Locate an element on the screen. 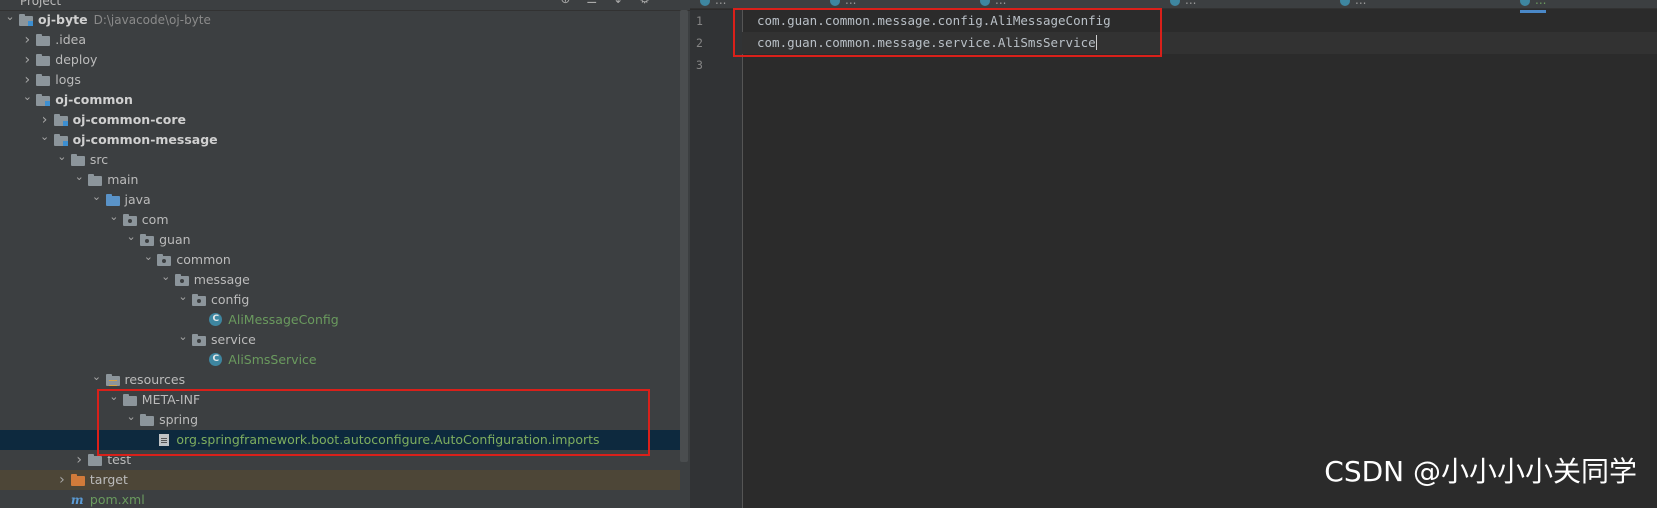 This screenshot has height=508, width=1657. tree-row: › logs is located at coordinates (340, 80).